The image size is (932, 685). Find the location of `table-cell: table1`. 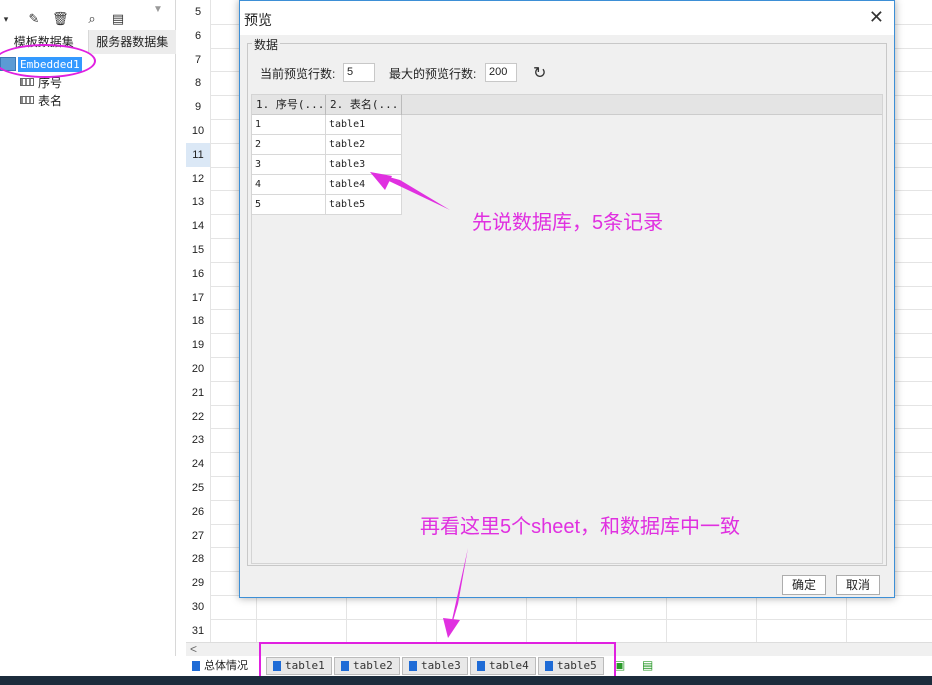

table-cell: table1 is located at coordinates (364, 125).